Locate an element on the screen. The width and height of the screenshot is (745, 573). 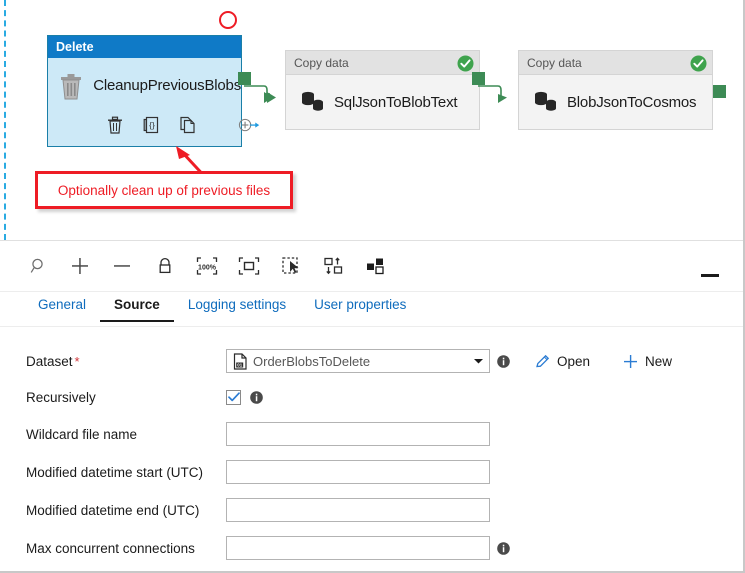
required-asterisk: * is located at coordinates (77, 361).